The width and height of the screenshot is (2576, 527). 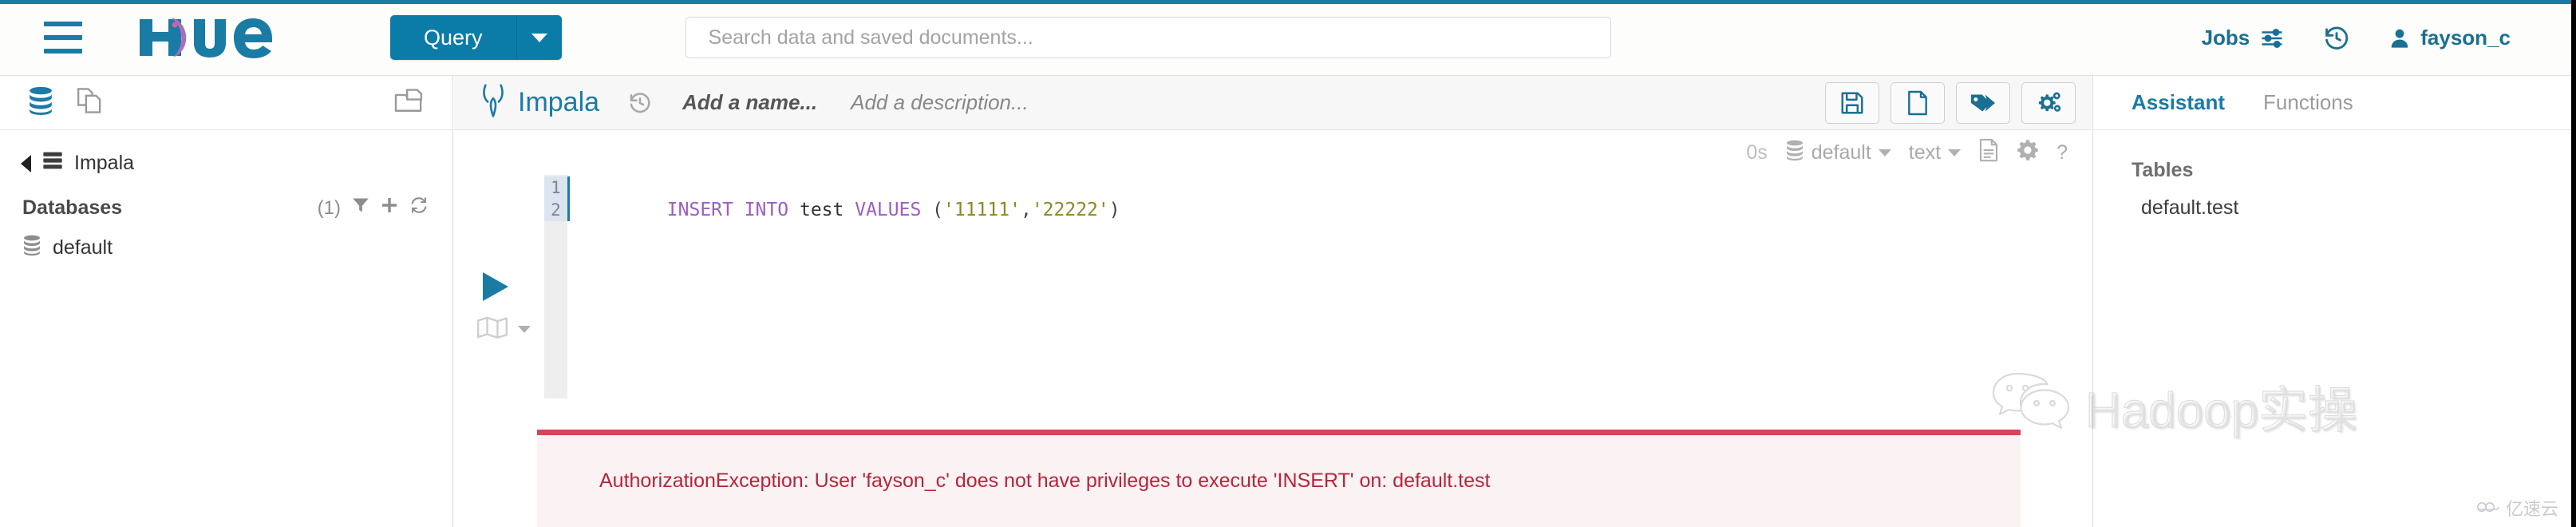 I want to click on save-button, so click(x=1852, y=102).